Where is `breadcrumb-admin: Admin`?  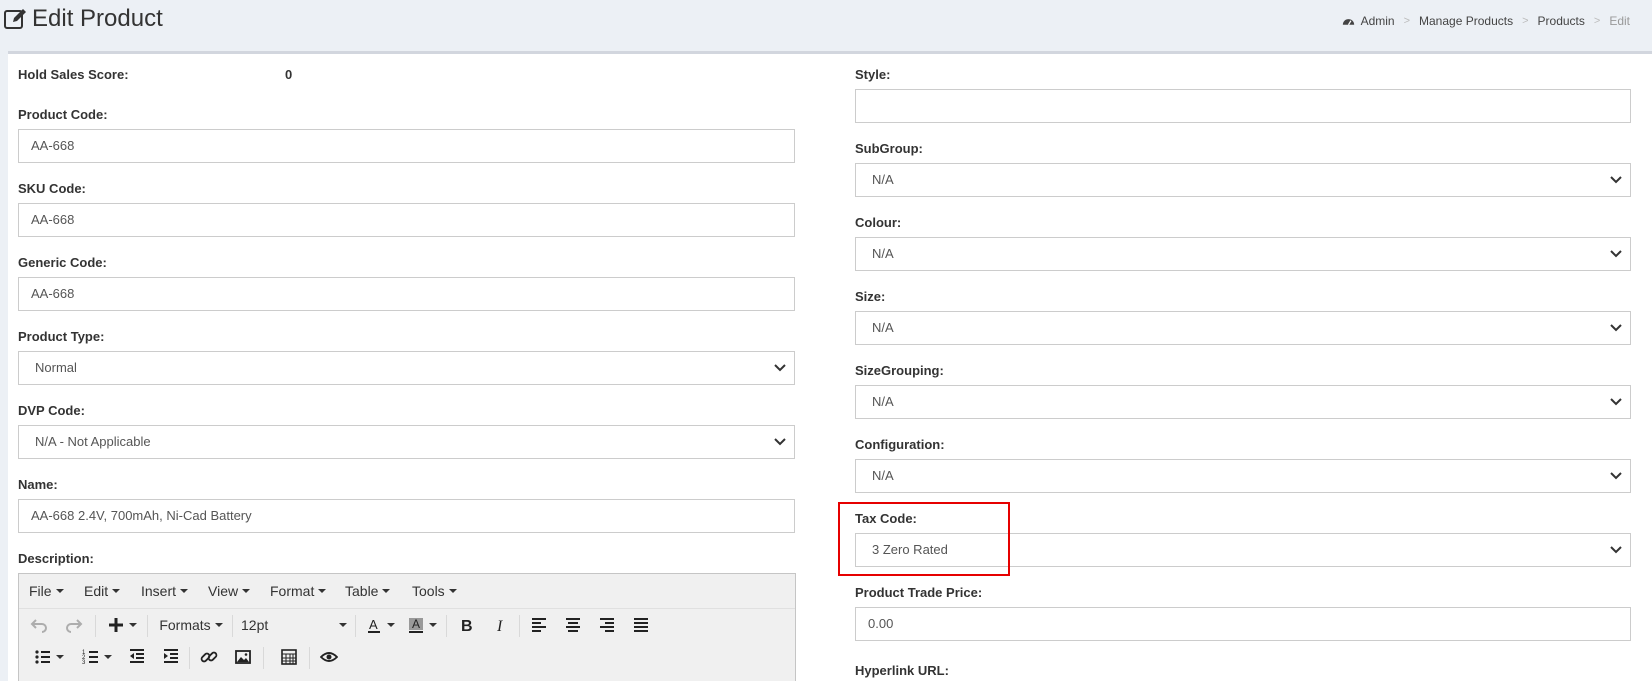 breadcrumb-admin: Admin is located at coordinates (1378, 21).